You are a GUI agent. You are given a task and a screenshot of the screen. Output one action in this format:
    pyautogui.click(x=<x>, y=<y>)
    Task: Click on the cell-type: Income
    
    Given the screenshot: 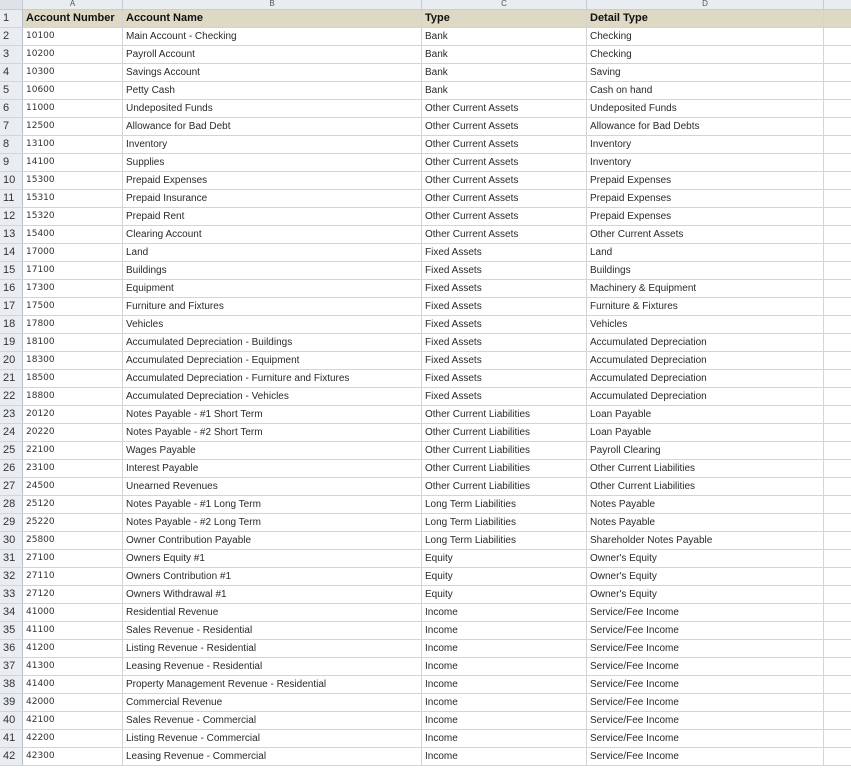 What is the action you would take?
    pyautogui.click(x=504, y=702)
    